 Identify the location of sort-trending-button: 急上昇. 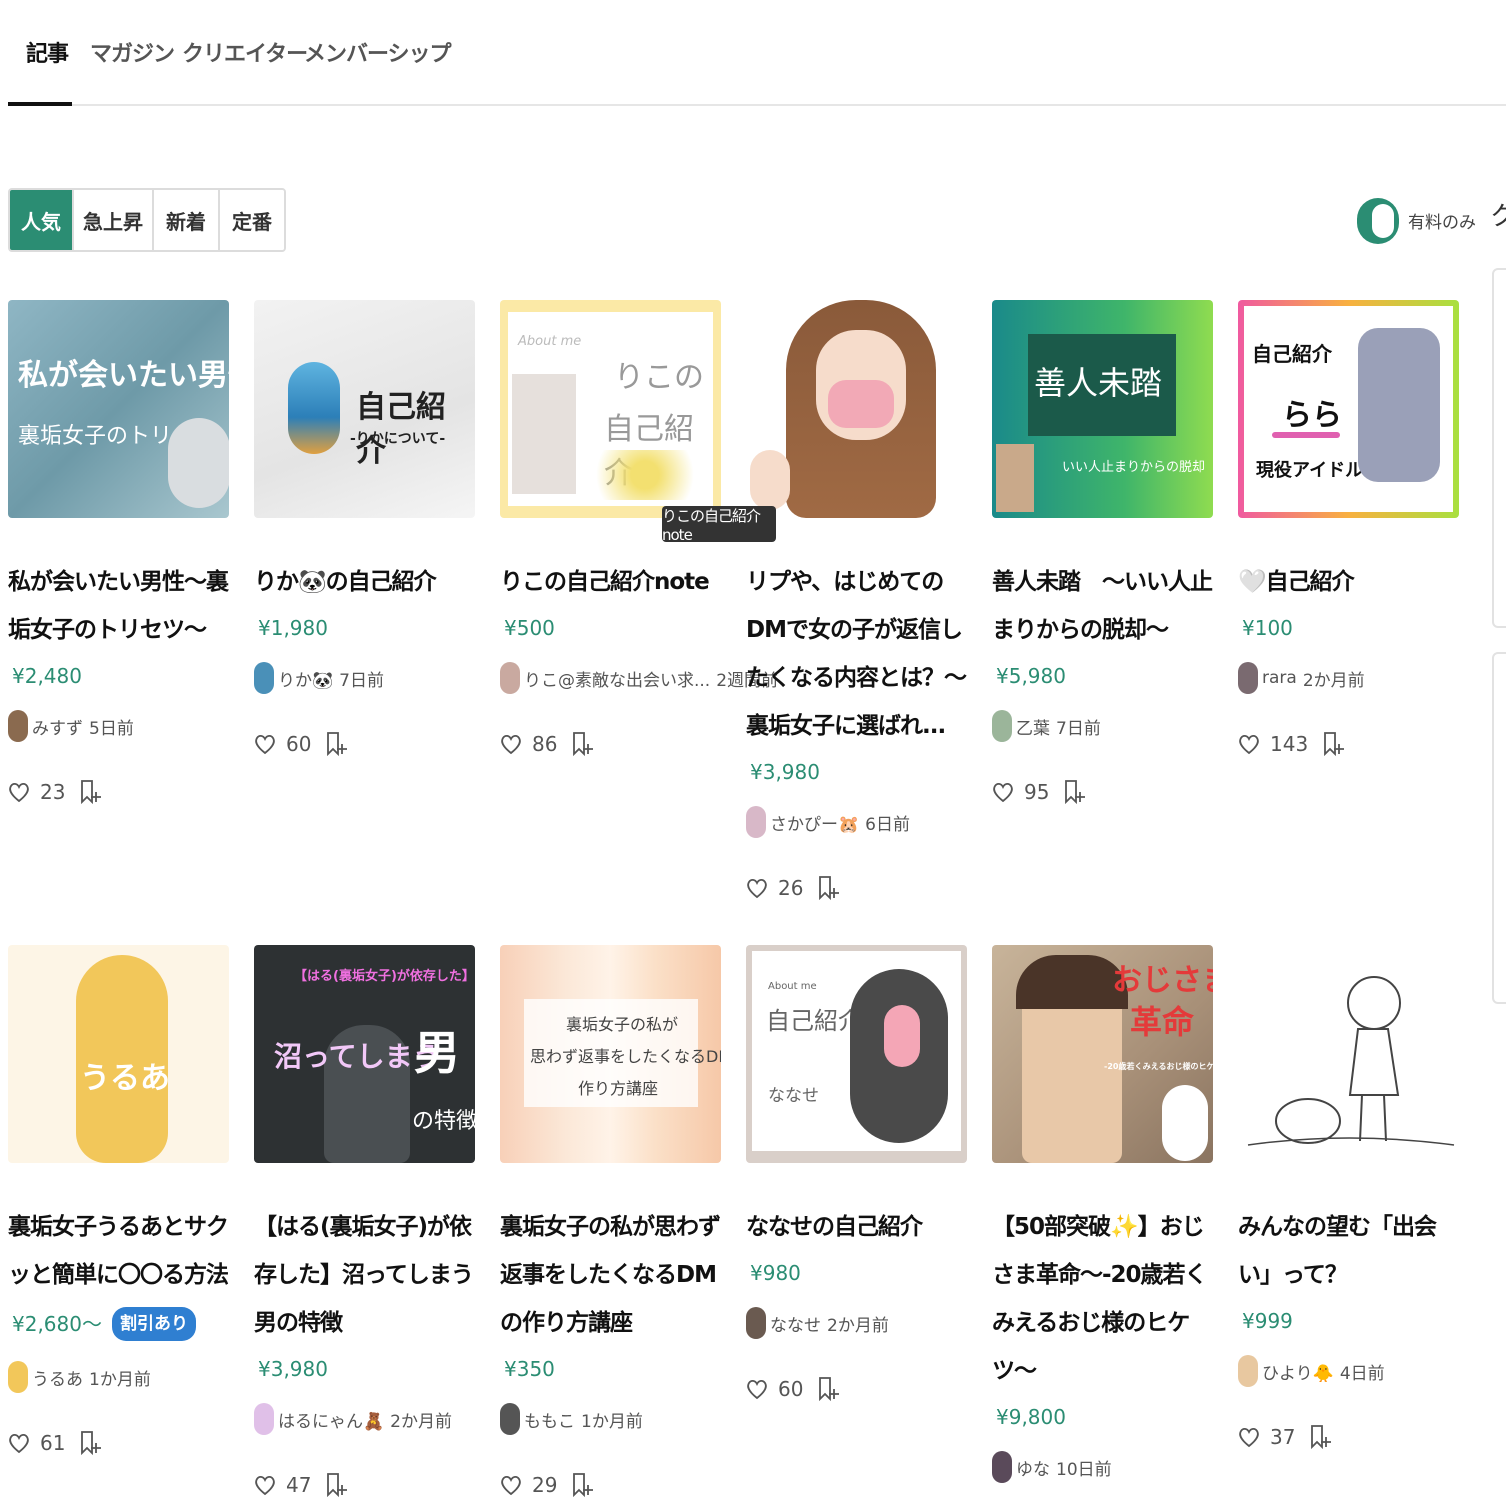
(114, 220).